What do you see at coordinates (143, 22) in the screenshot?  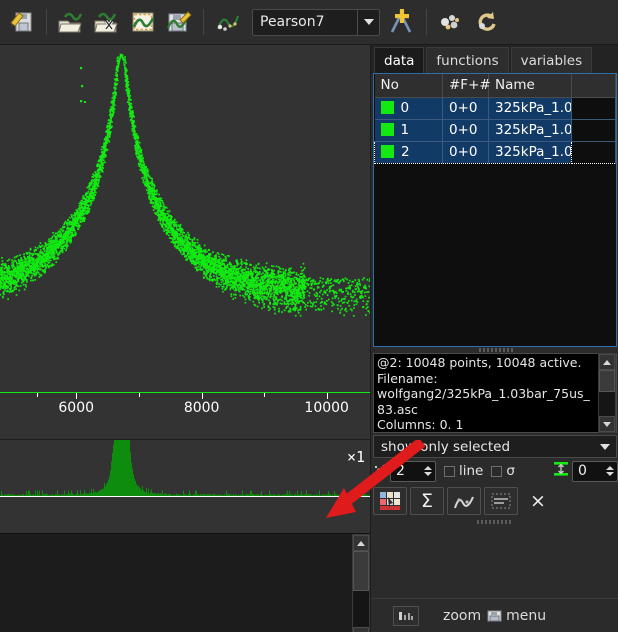 I see `data-editor-button` at bounding box center [143, 22].